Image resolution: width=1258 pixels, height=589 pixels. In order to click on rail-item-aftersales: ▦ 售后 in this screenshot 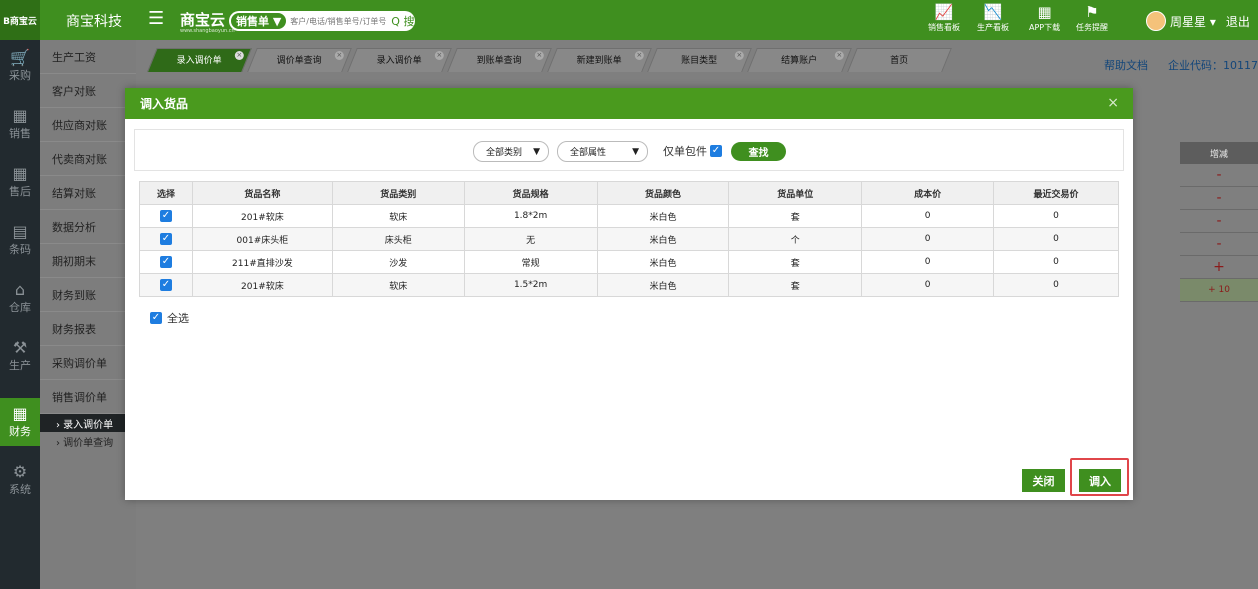, I will do `click(20, 182)`.